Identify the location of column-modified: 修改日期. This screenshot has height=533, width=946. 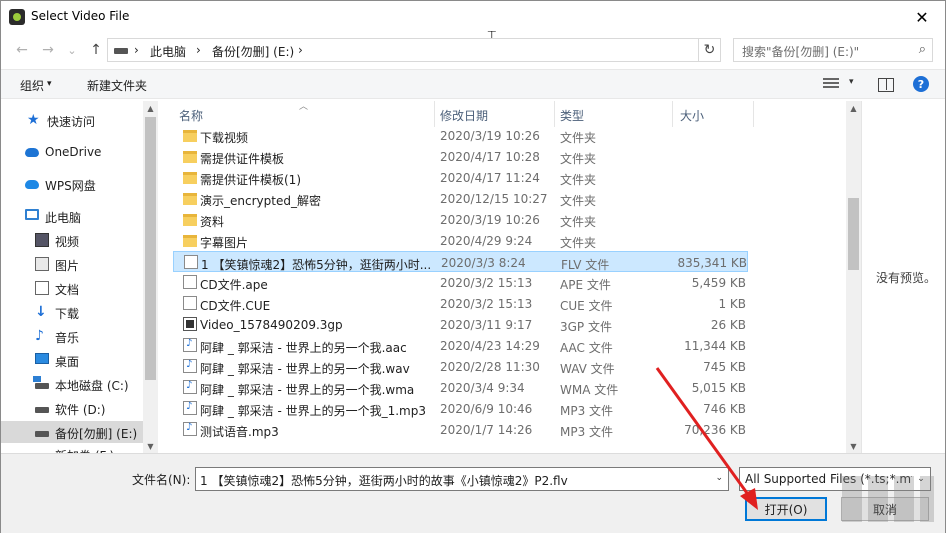
(464, 115).